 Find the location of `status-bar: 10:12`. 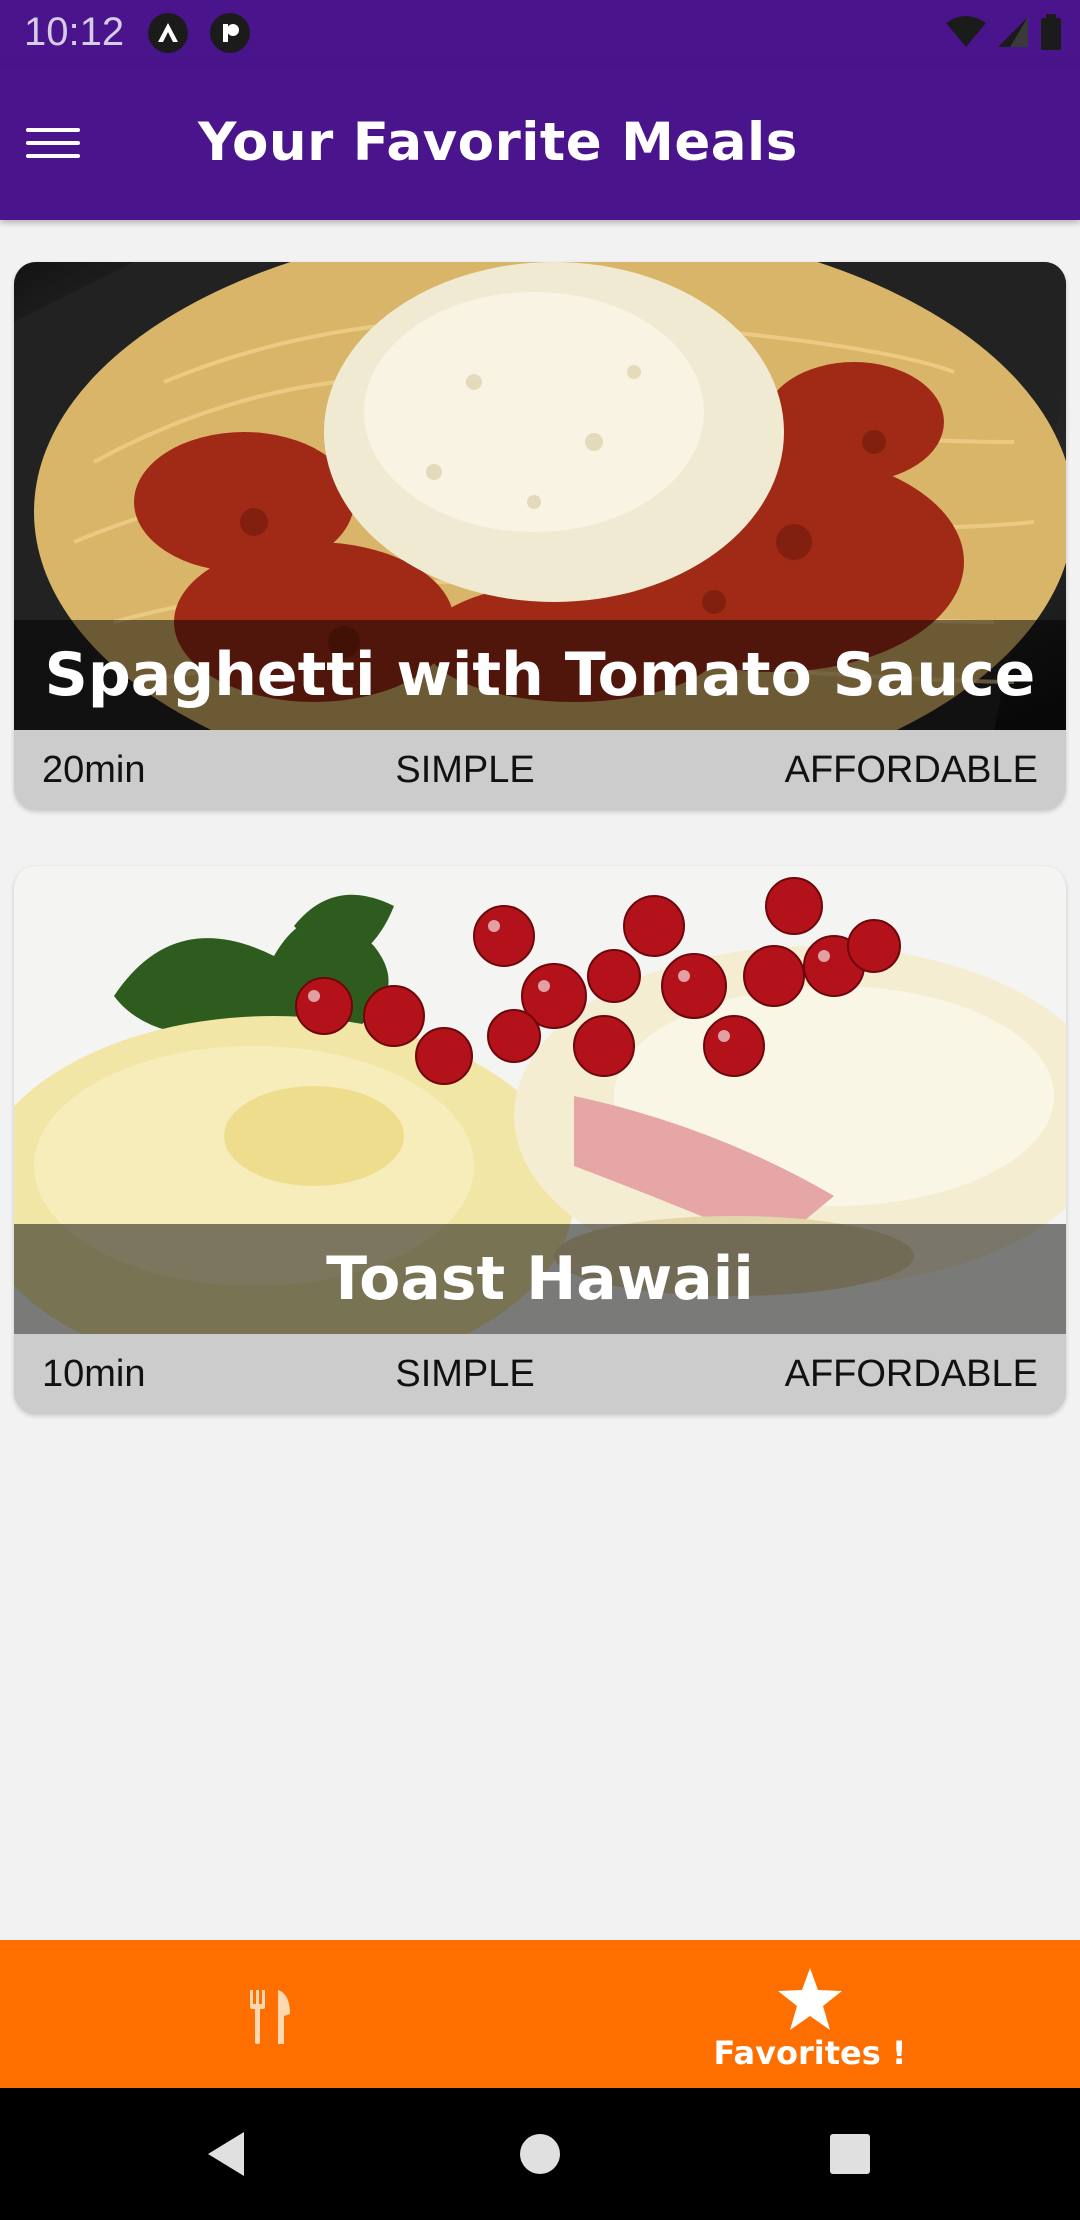

status-bar: 10:12 is located at coordinates (540, 33).